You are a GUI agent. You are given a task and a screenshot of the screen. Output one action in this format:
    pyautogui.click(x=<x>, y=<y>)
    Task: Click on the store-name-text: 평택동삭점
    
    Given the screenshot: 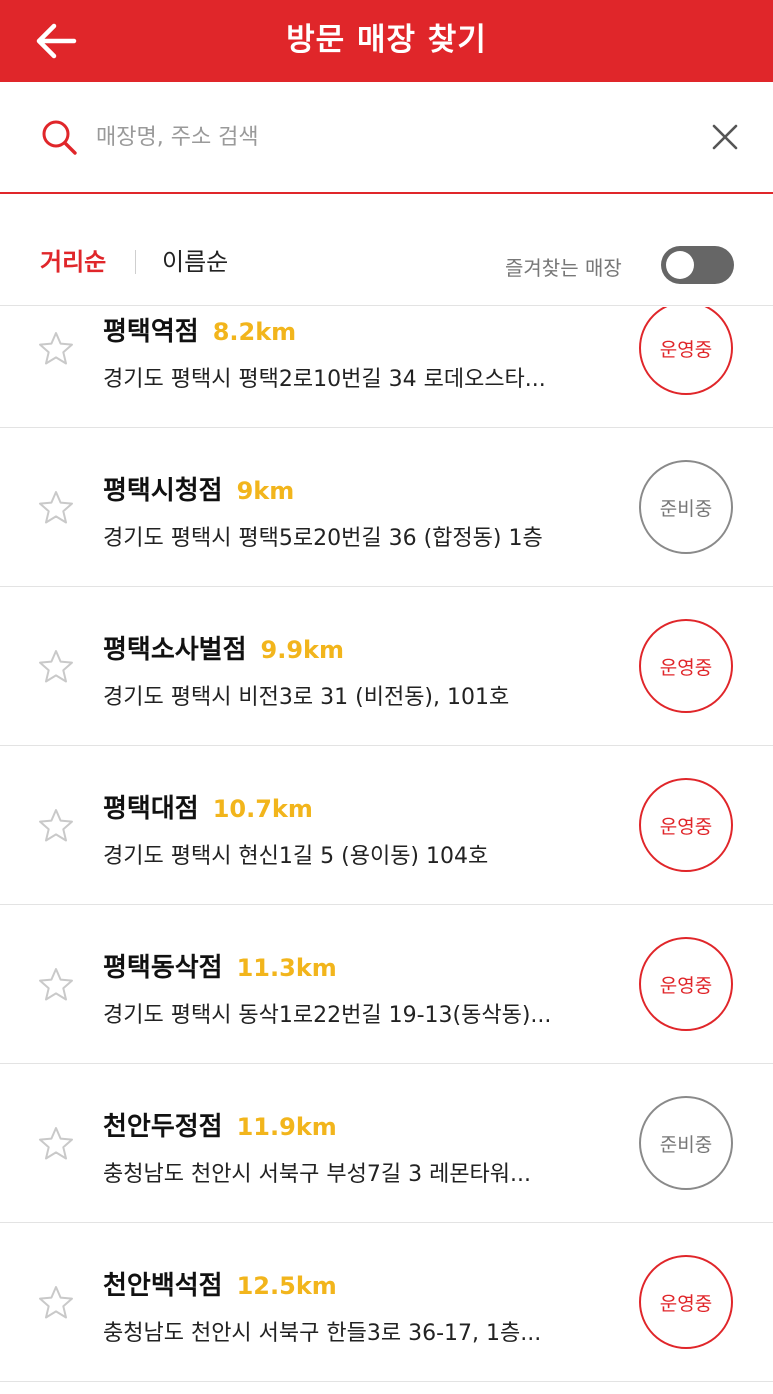 What is the action you would take?
    pyautogui.click(x=163, y=968)
    